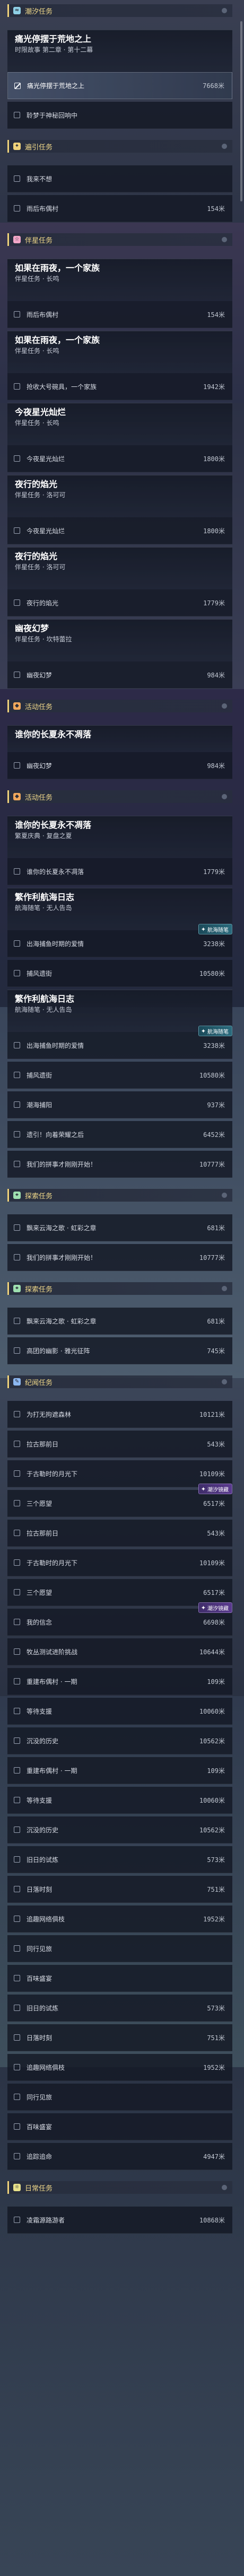  I want to click on task-row: 凌霜源路游者 10868米, so click(120, 2220).